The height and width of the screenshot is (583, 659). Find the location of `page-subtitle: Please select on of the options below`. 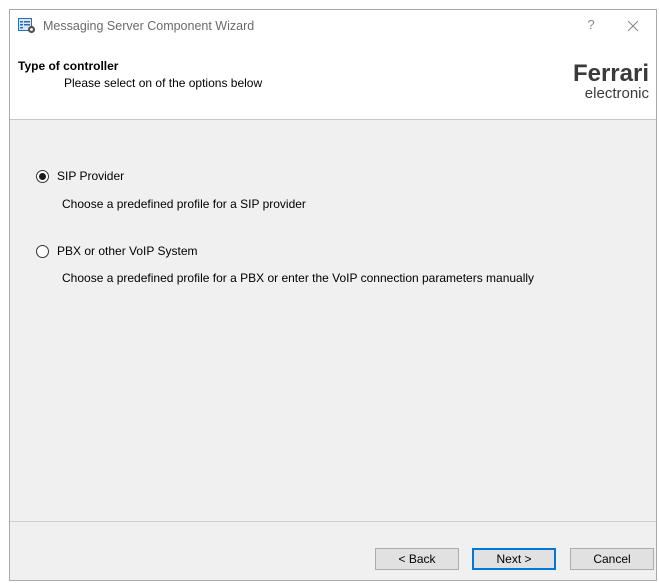

page-subtitle: Please select on of the options below is located at coordinates (163, 83).